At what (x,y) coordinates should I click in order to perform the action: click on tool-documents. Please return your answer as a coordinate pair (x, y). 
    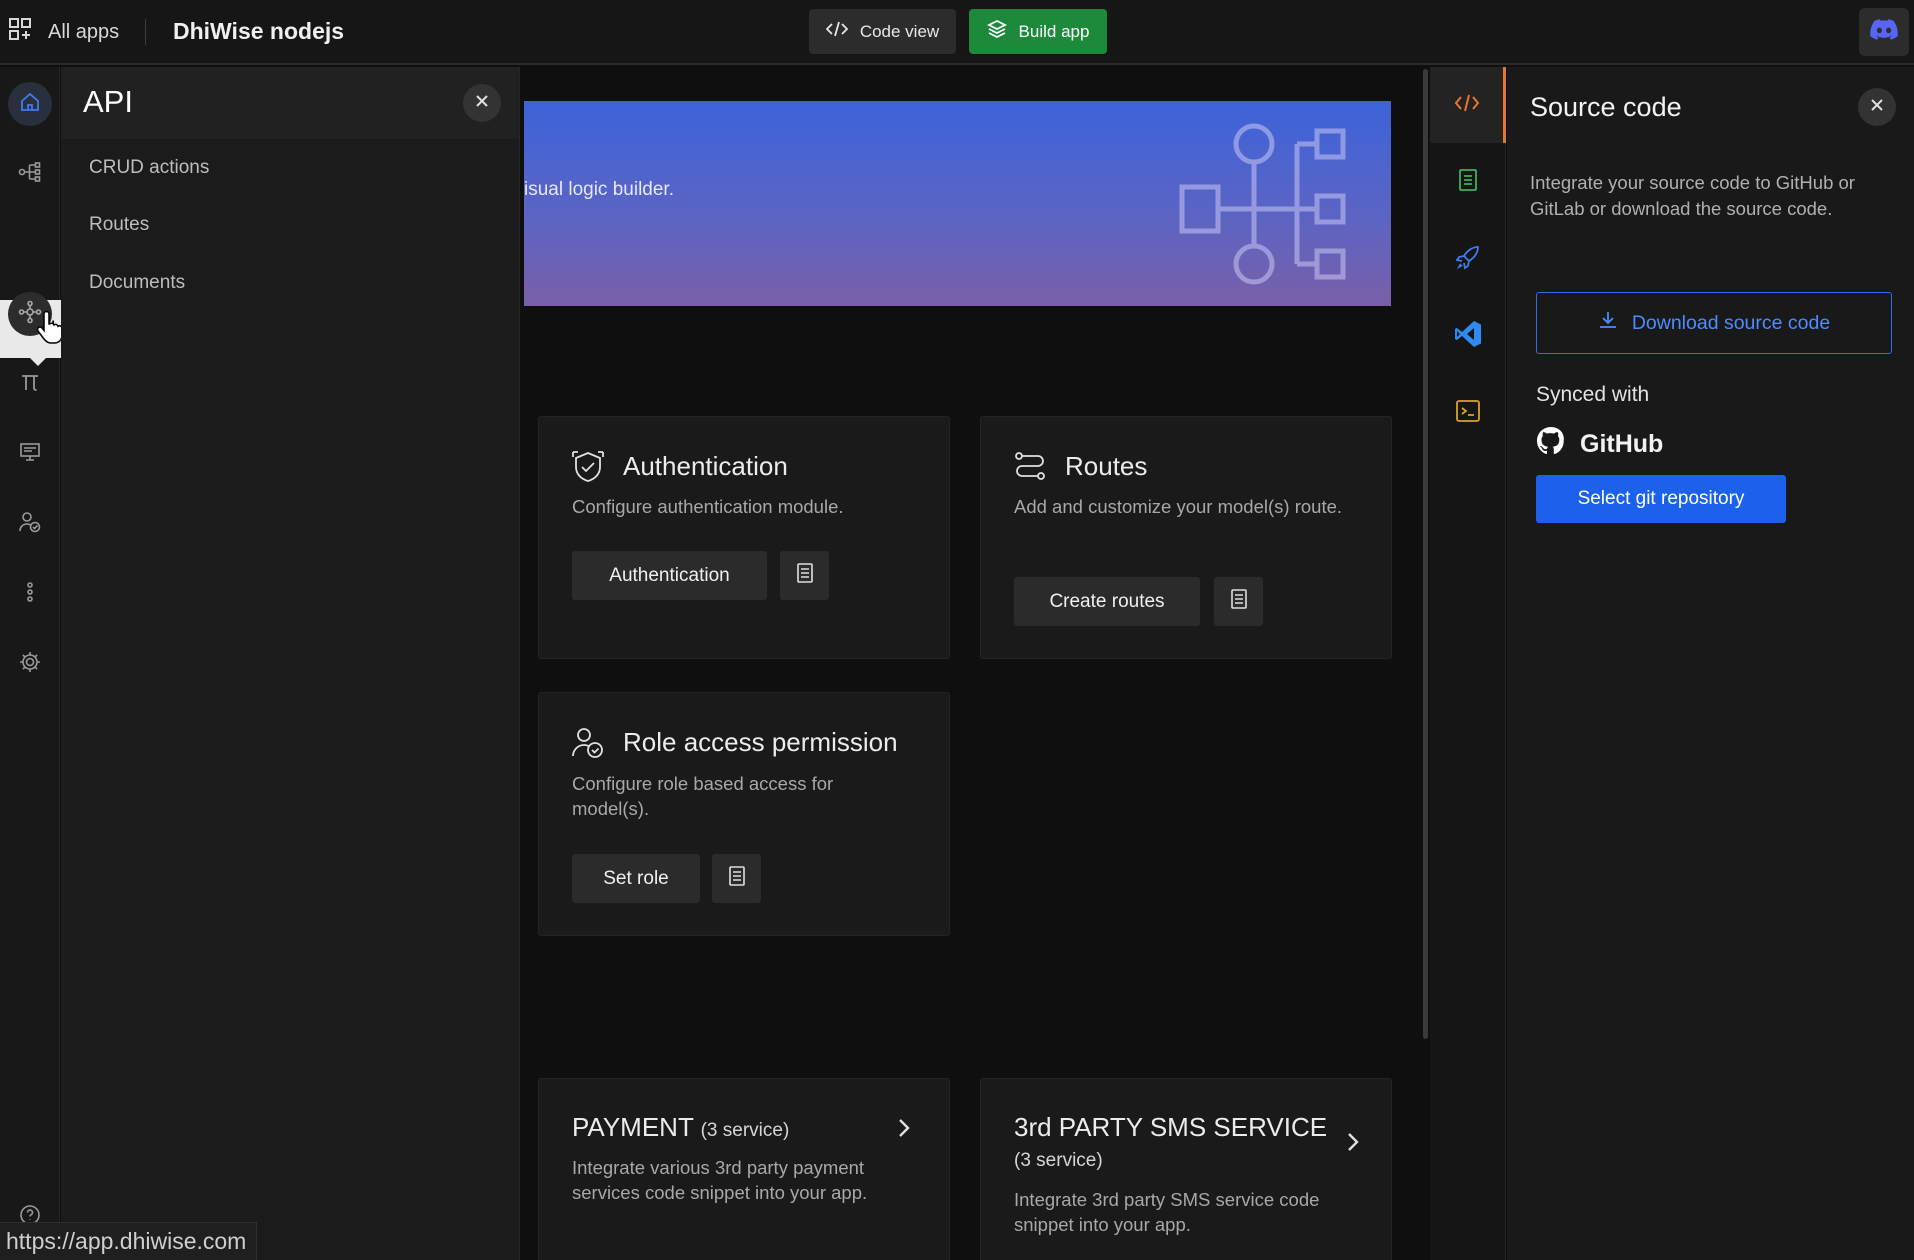
    Looking at the image, I should click on (1468, 182).